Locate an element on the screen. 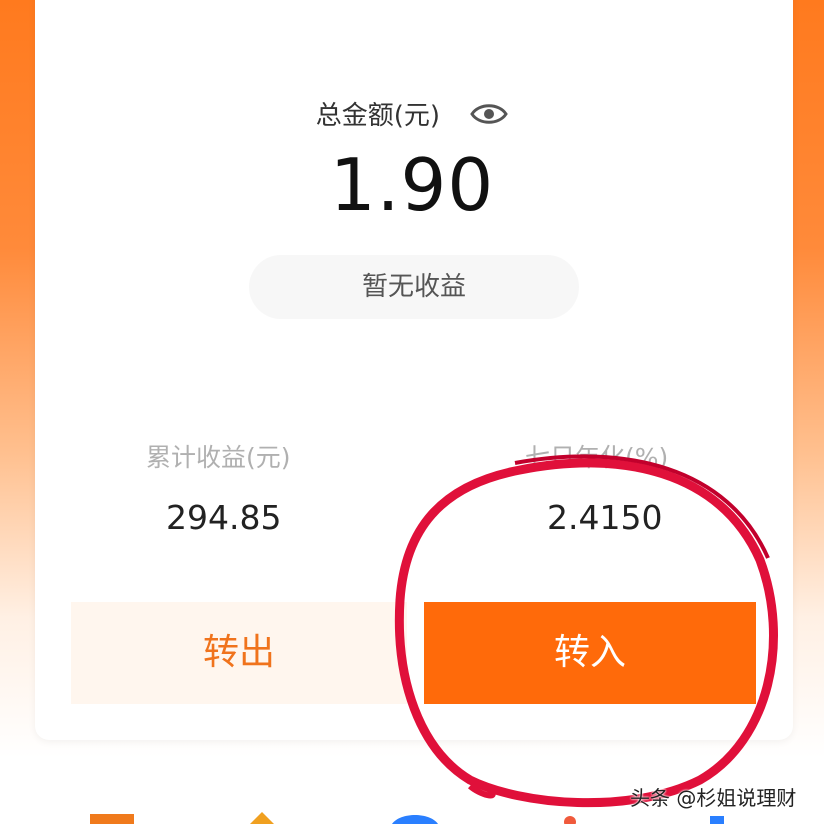  transfer-out-button: 转出 is located at coordinates (239, 653).